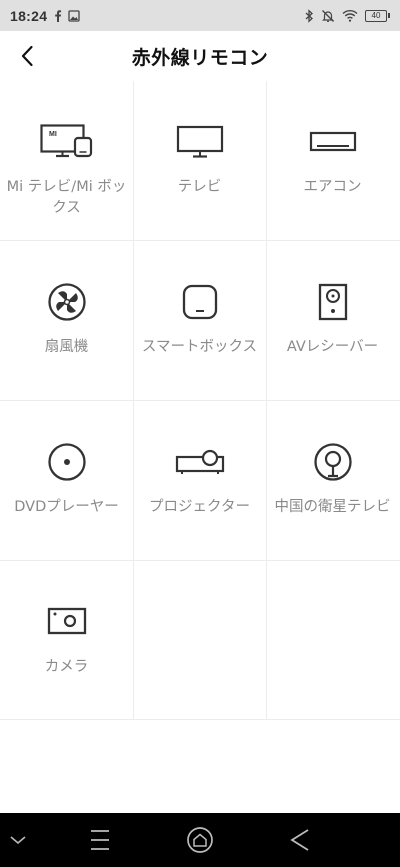 Image resolution: width=400 pixels, height=867 pixels. What do you see at coordinates (67, 622) in the screenshot?
I see `camera-icon` at bounding box center [67, 622].